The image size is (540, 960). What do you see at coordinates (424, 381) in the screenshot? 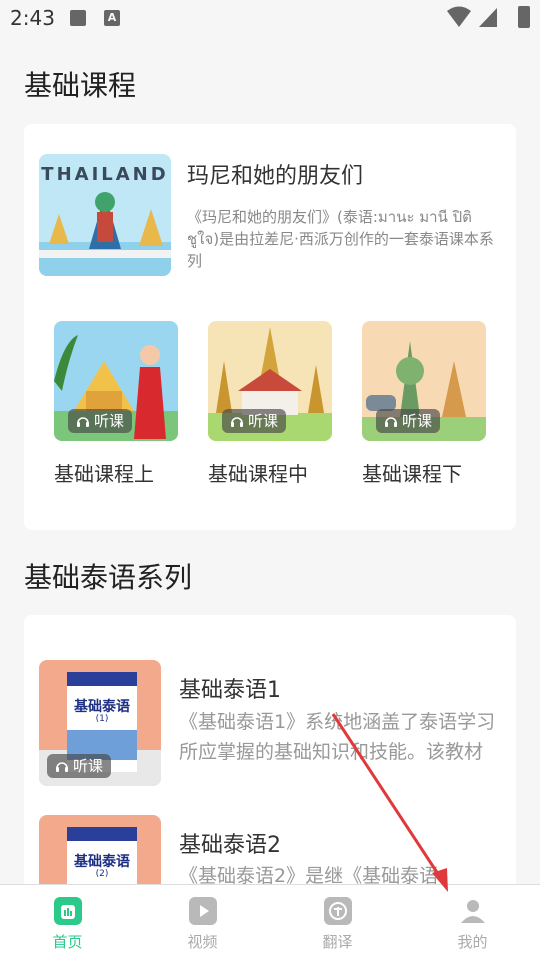
I see `course-thumb-3: 听课` at bounding box center [424, 381].